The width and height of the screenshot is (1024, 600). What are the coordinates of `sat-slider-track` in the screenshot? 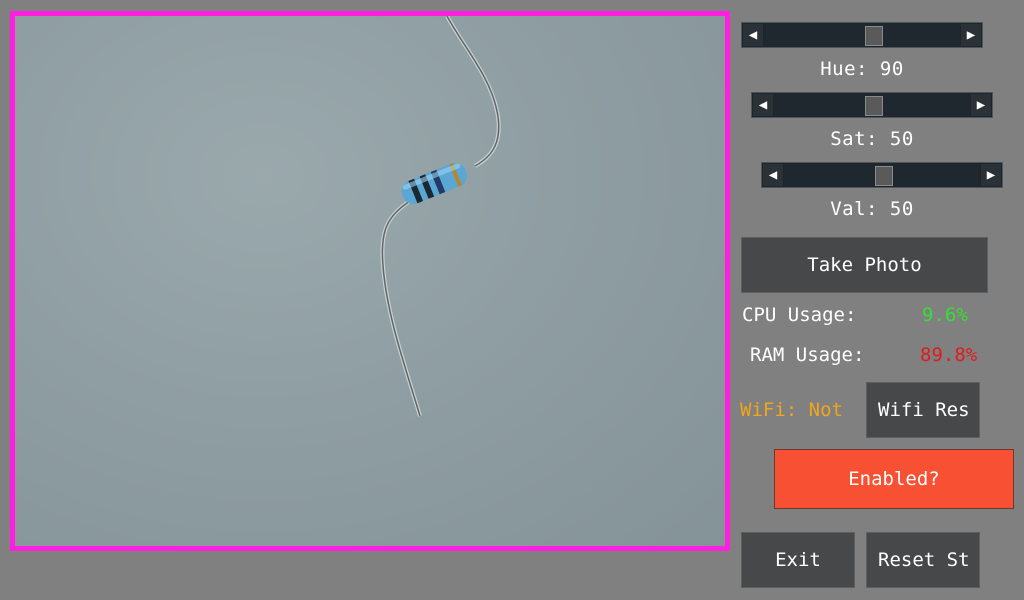 It's located at (872, 105).